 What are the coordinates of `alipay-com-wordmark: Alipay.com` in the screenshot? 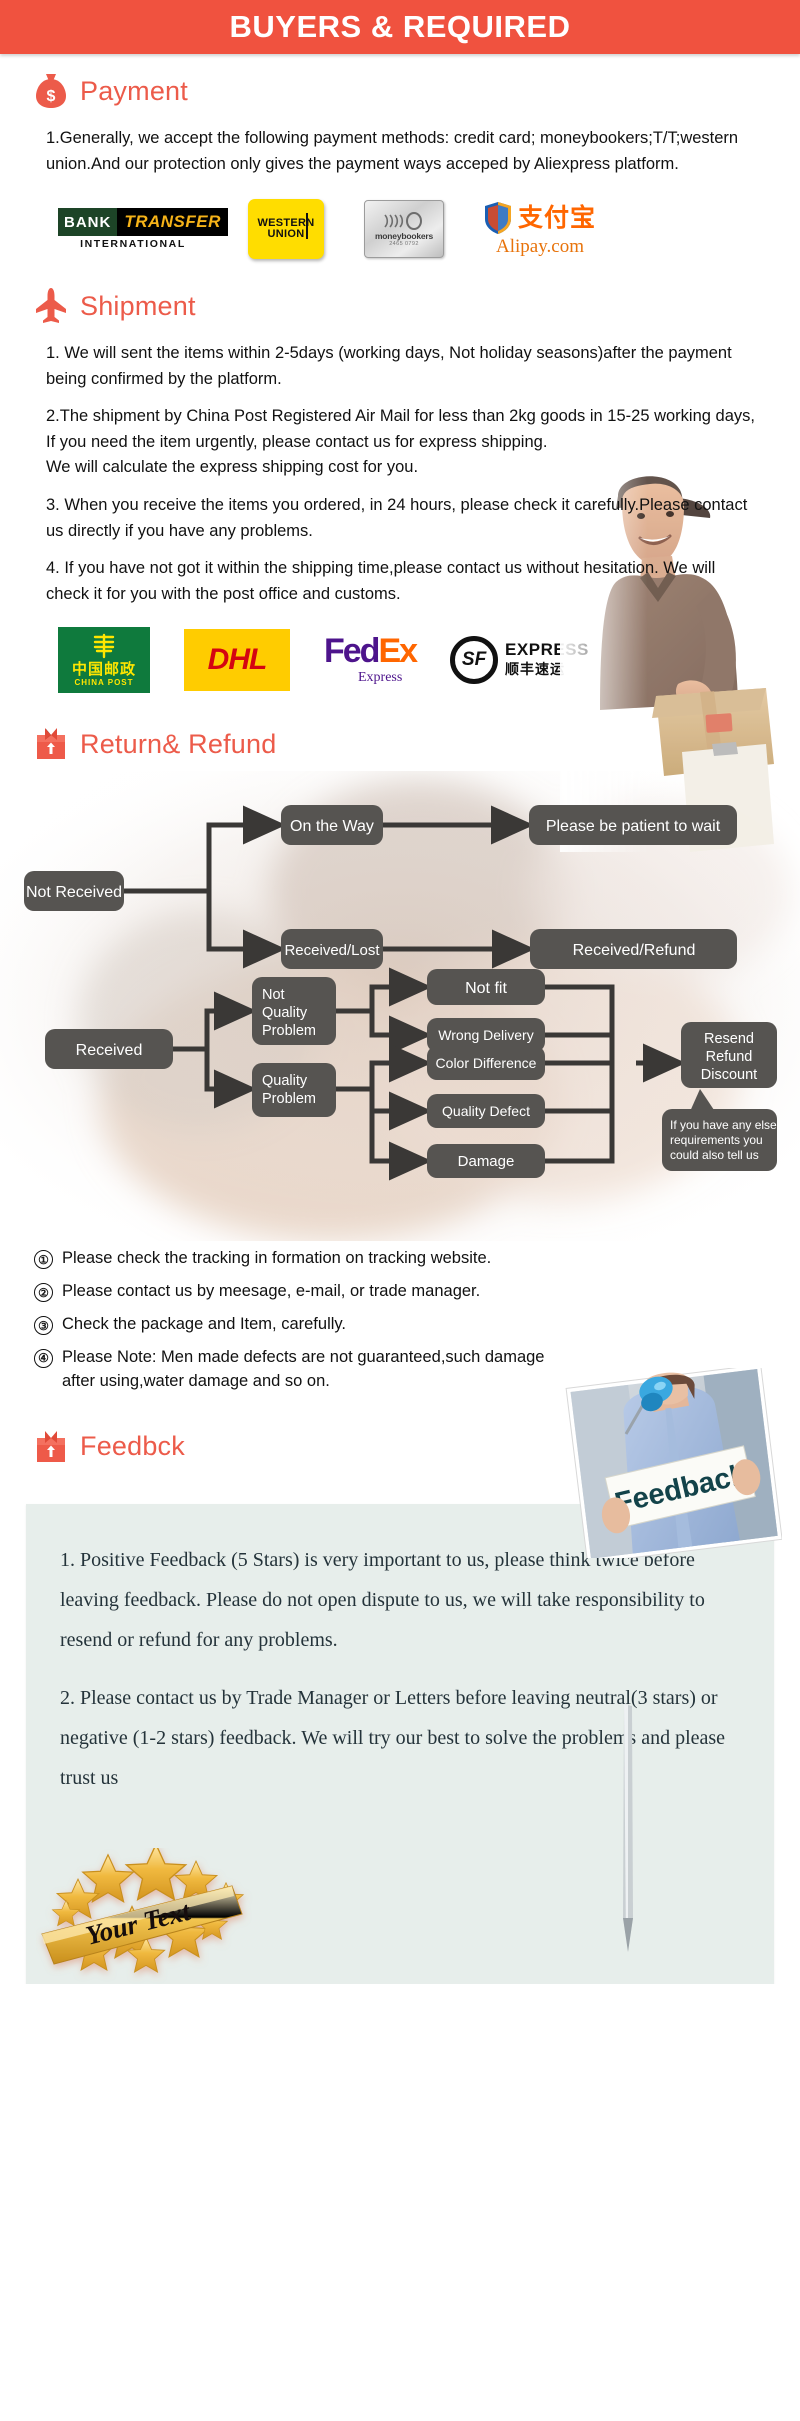 It's located at (540, 246).